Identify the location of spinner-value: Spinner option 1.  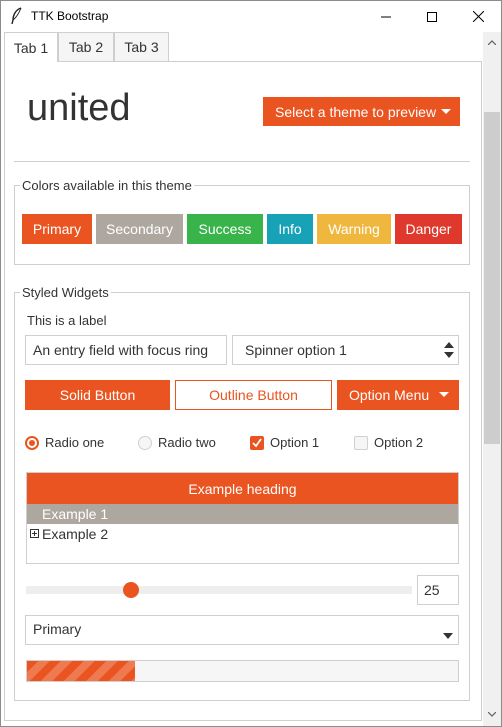
(296, 350).